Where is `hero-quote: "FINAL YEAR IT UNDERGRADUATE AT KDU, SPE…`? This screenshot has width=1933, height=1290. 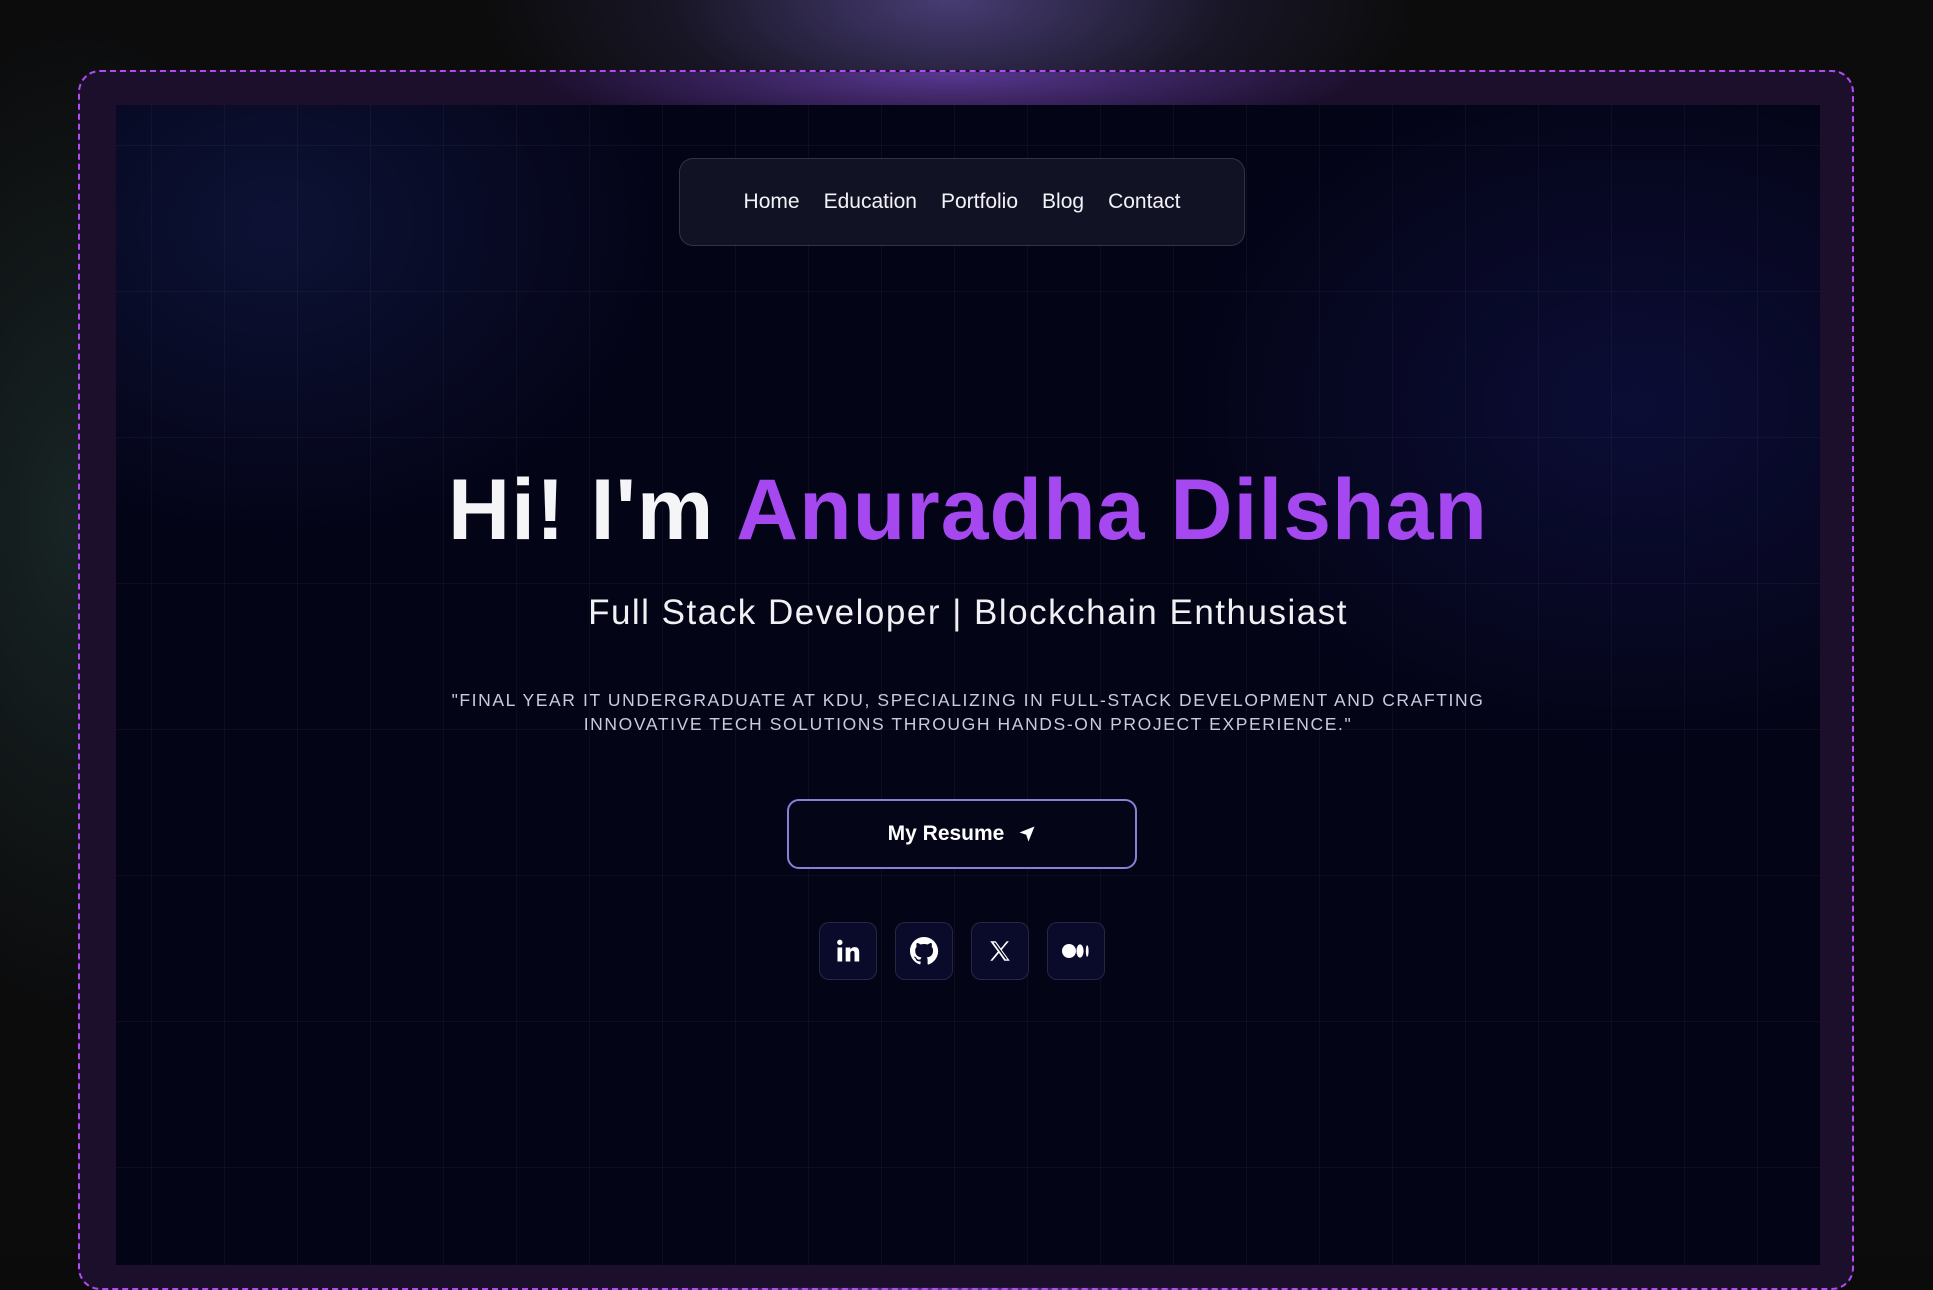
hero-quote: "FINAL YEAR IT UNDERGRADUATE AT KDU, SPE… is located at coordinates (968, 712).